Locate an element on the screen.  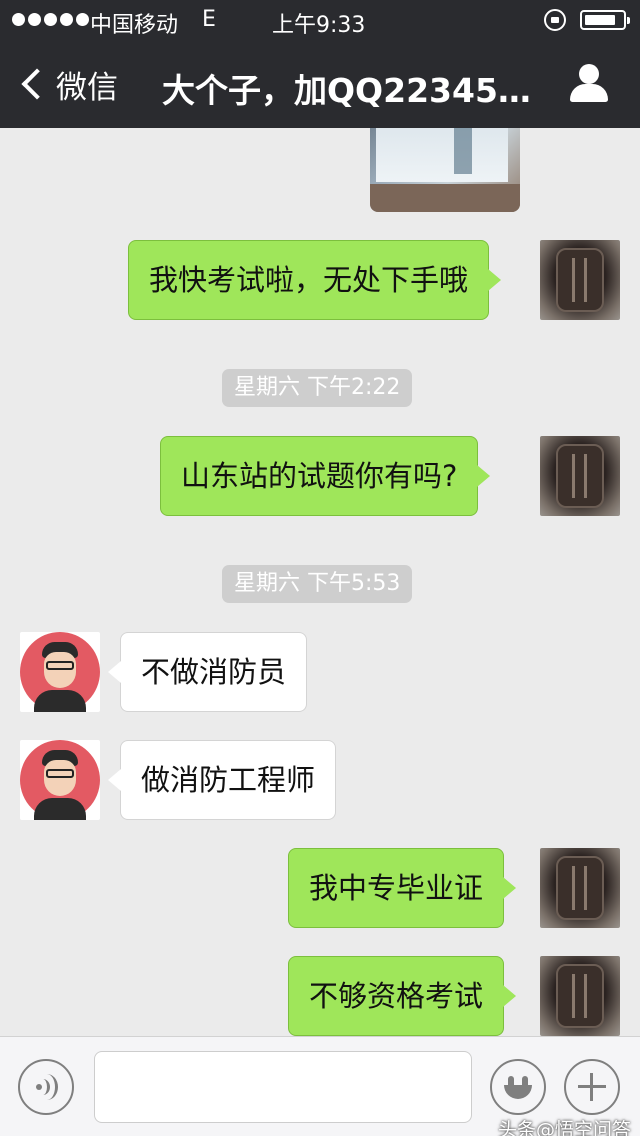
message-bubble-outgoing: 山东站的试题你有吗? is located at coordinates (325, 476).